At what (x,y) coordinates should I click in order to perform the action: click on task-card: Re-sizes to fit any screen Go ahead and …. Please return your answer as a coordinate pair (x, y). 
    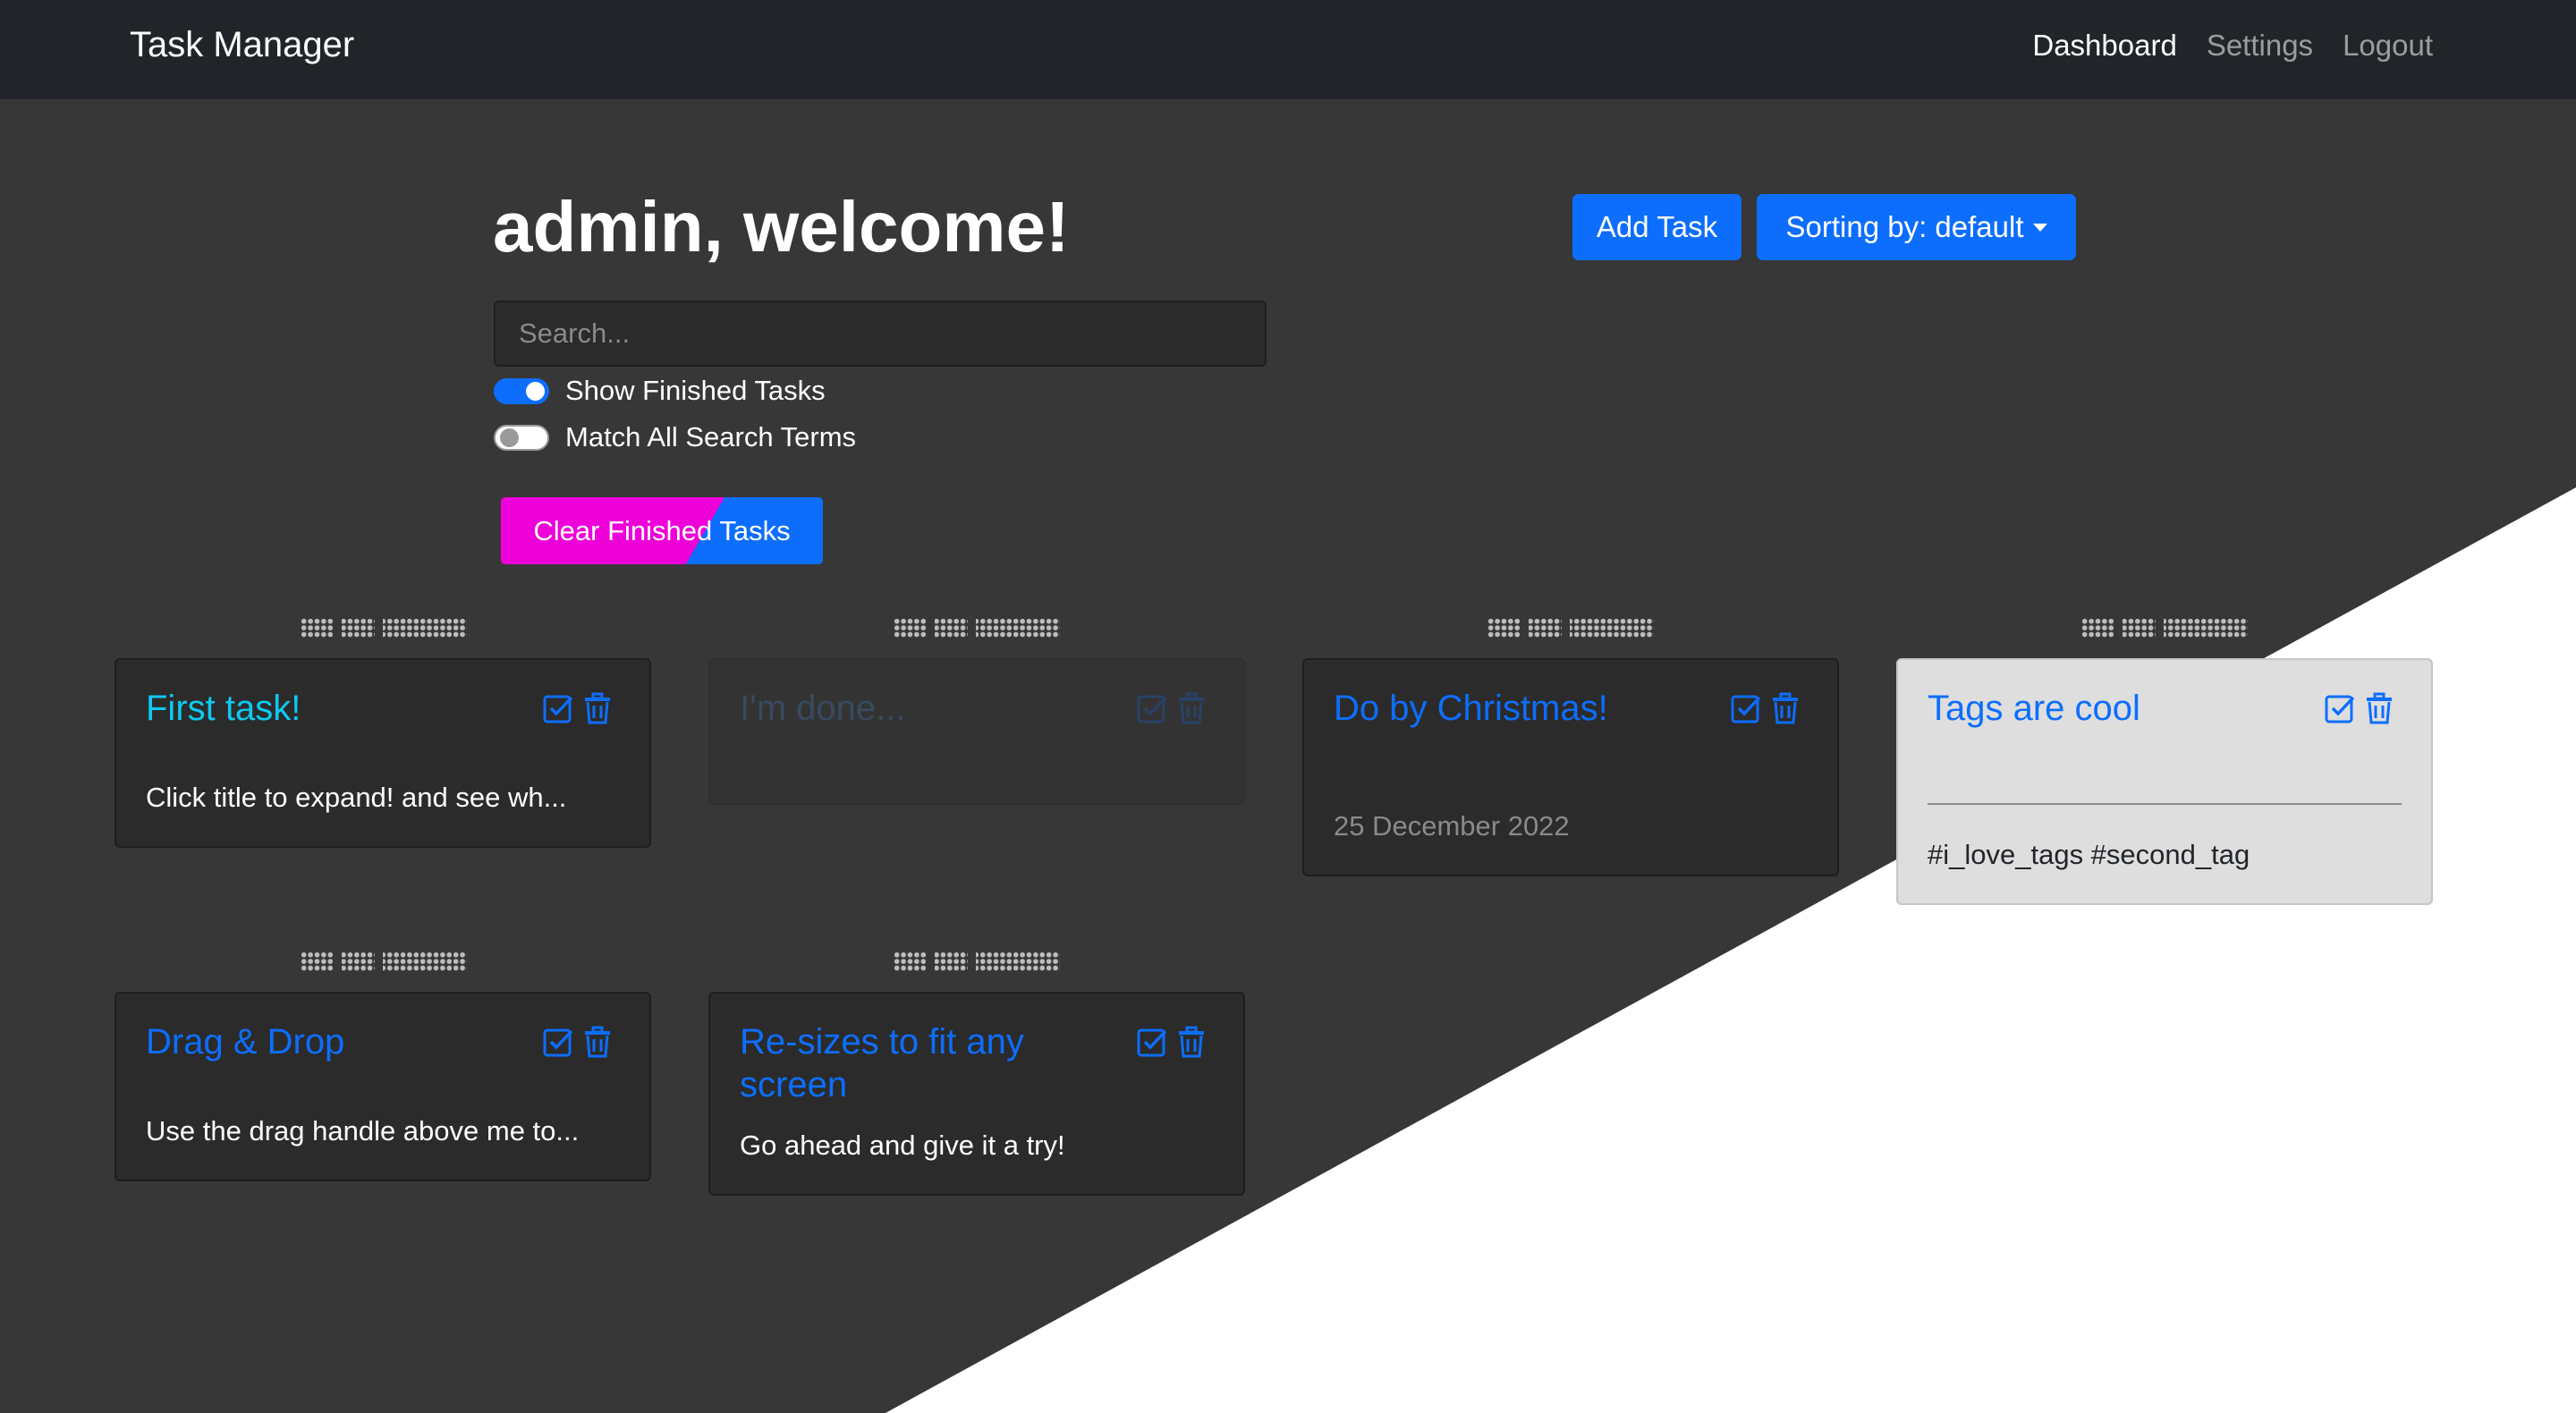
    Looking at the image, I should click on (976, 1094).